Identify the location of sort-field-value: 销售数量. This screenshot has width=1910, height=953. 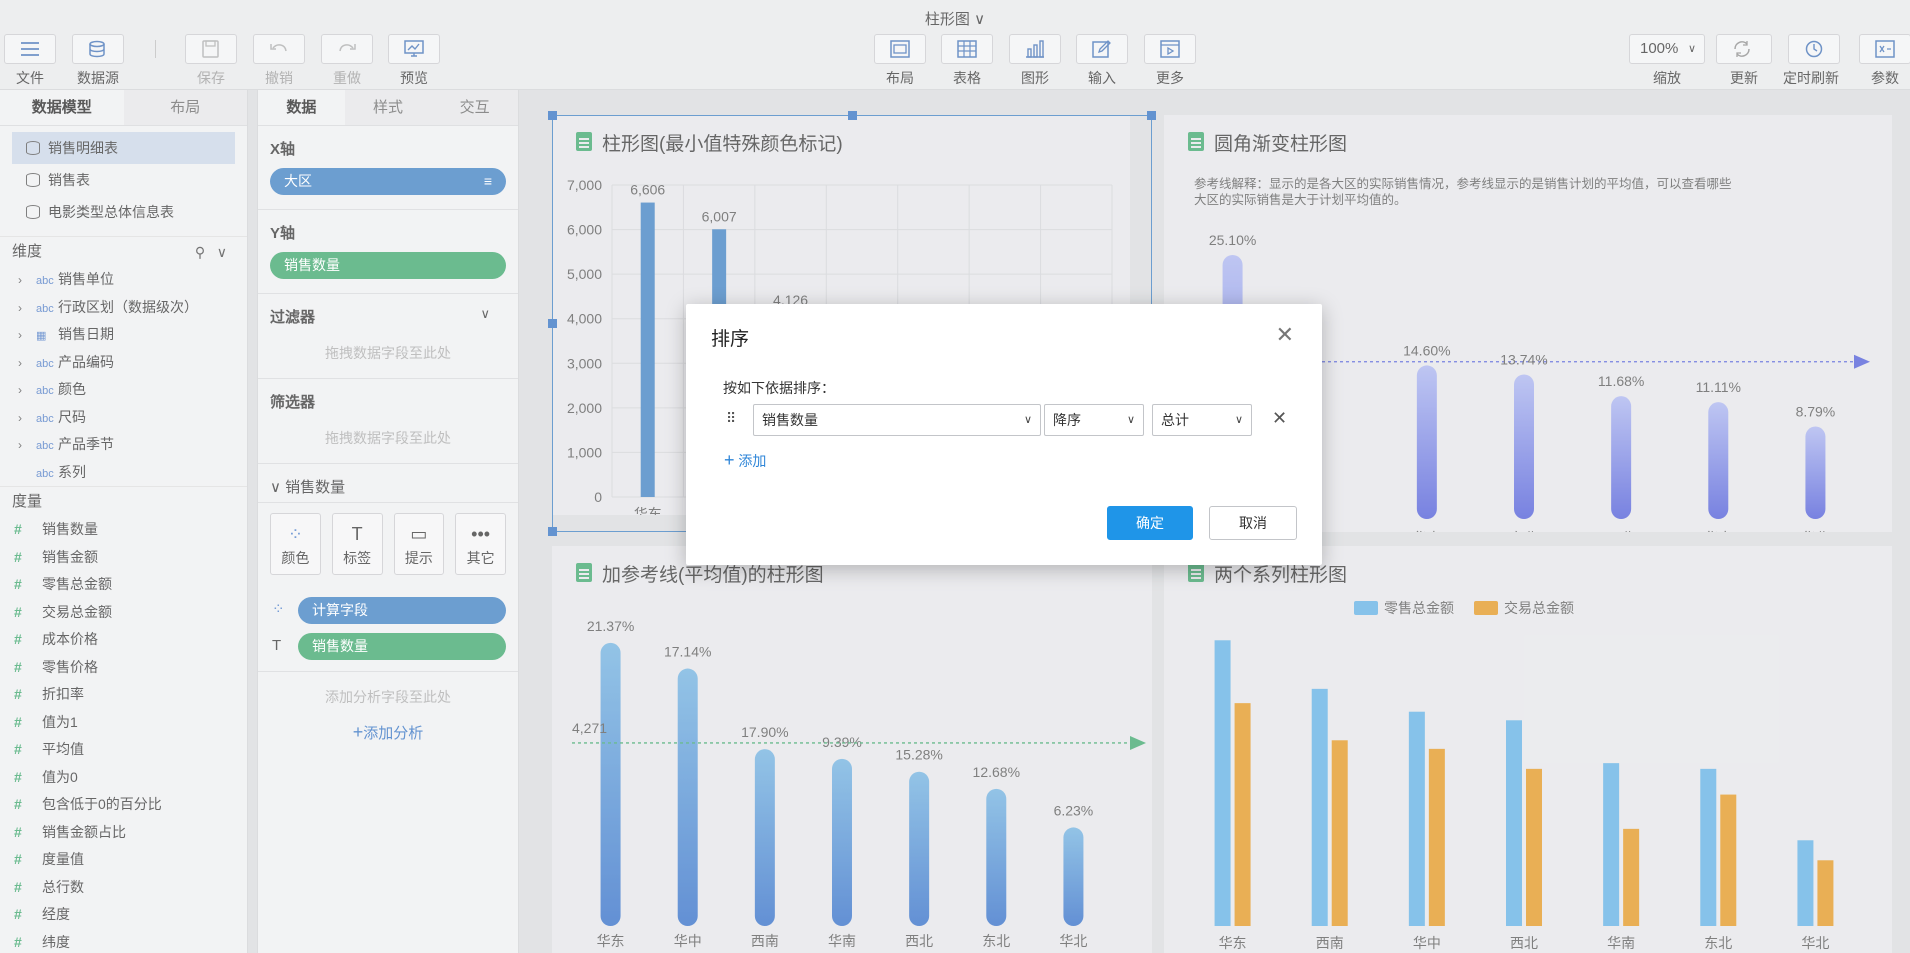
(790, 420).